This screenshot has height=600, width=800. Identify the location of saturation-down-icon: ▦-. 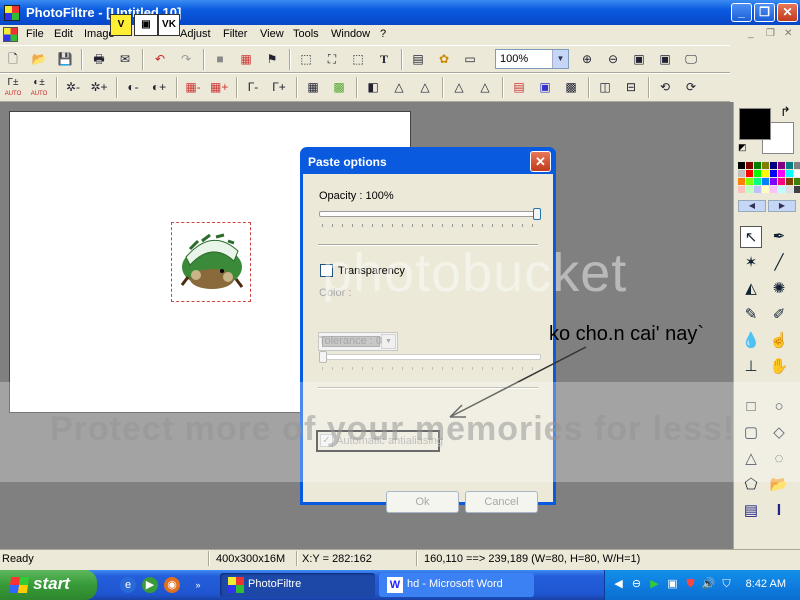
(193, 87).